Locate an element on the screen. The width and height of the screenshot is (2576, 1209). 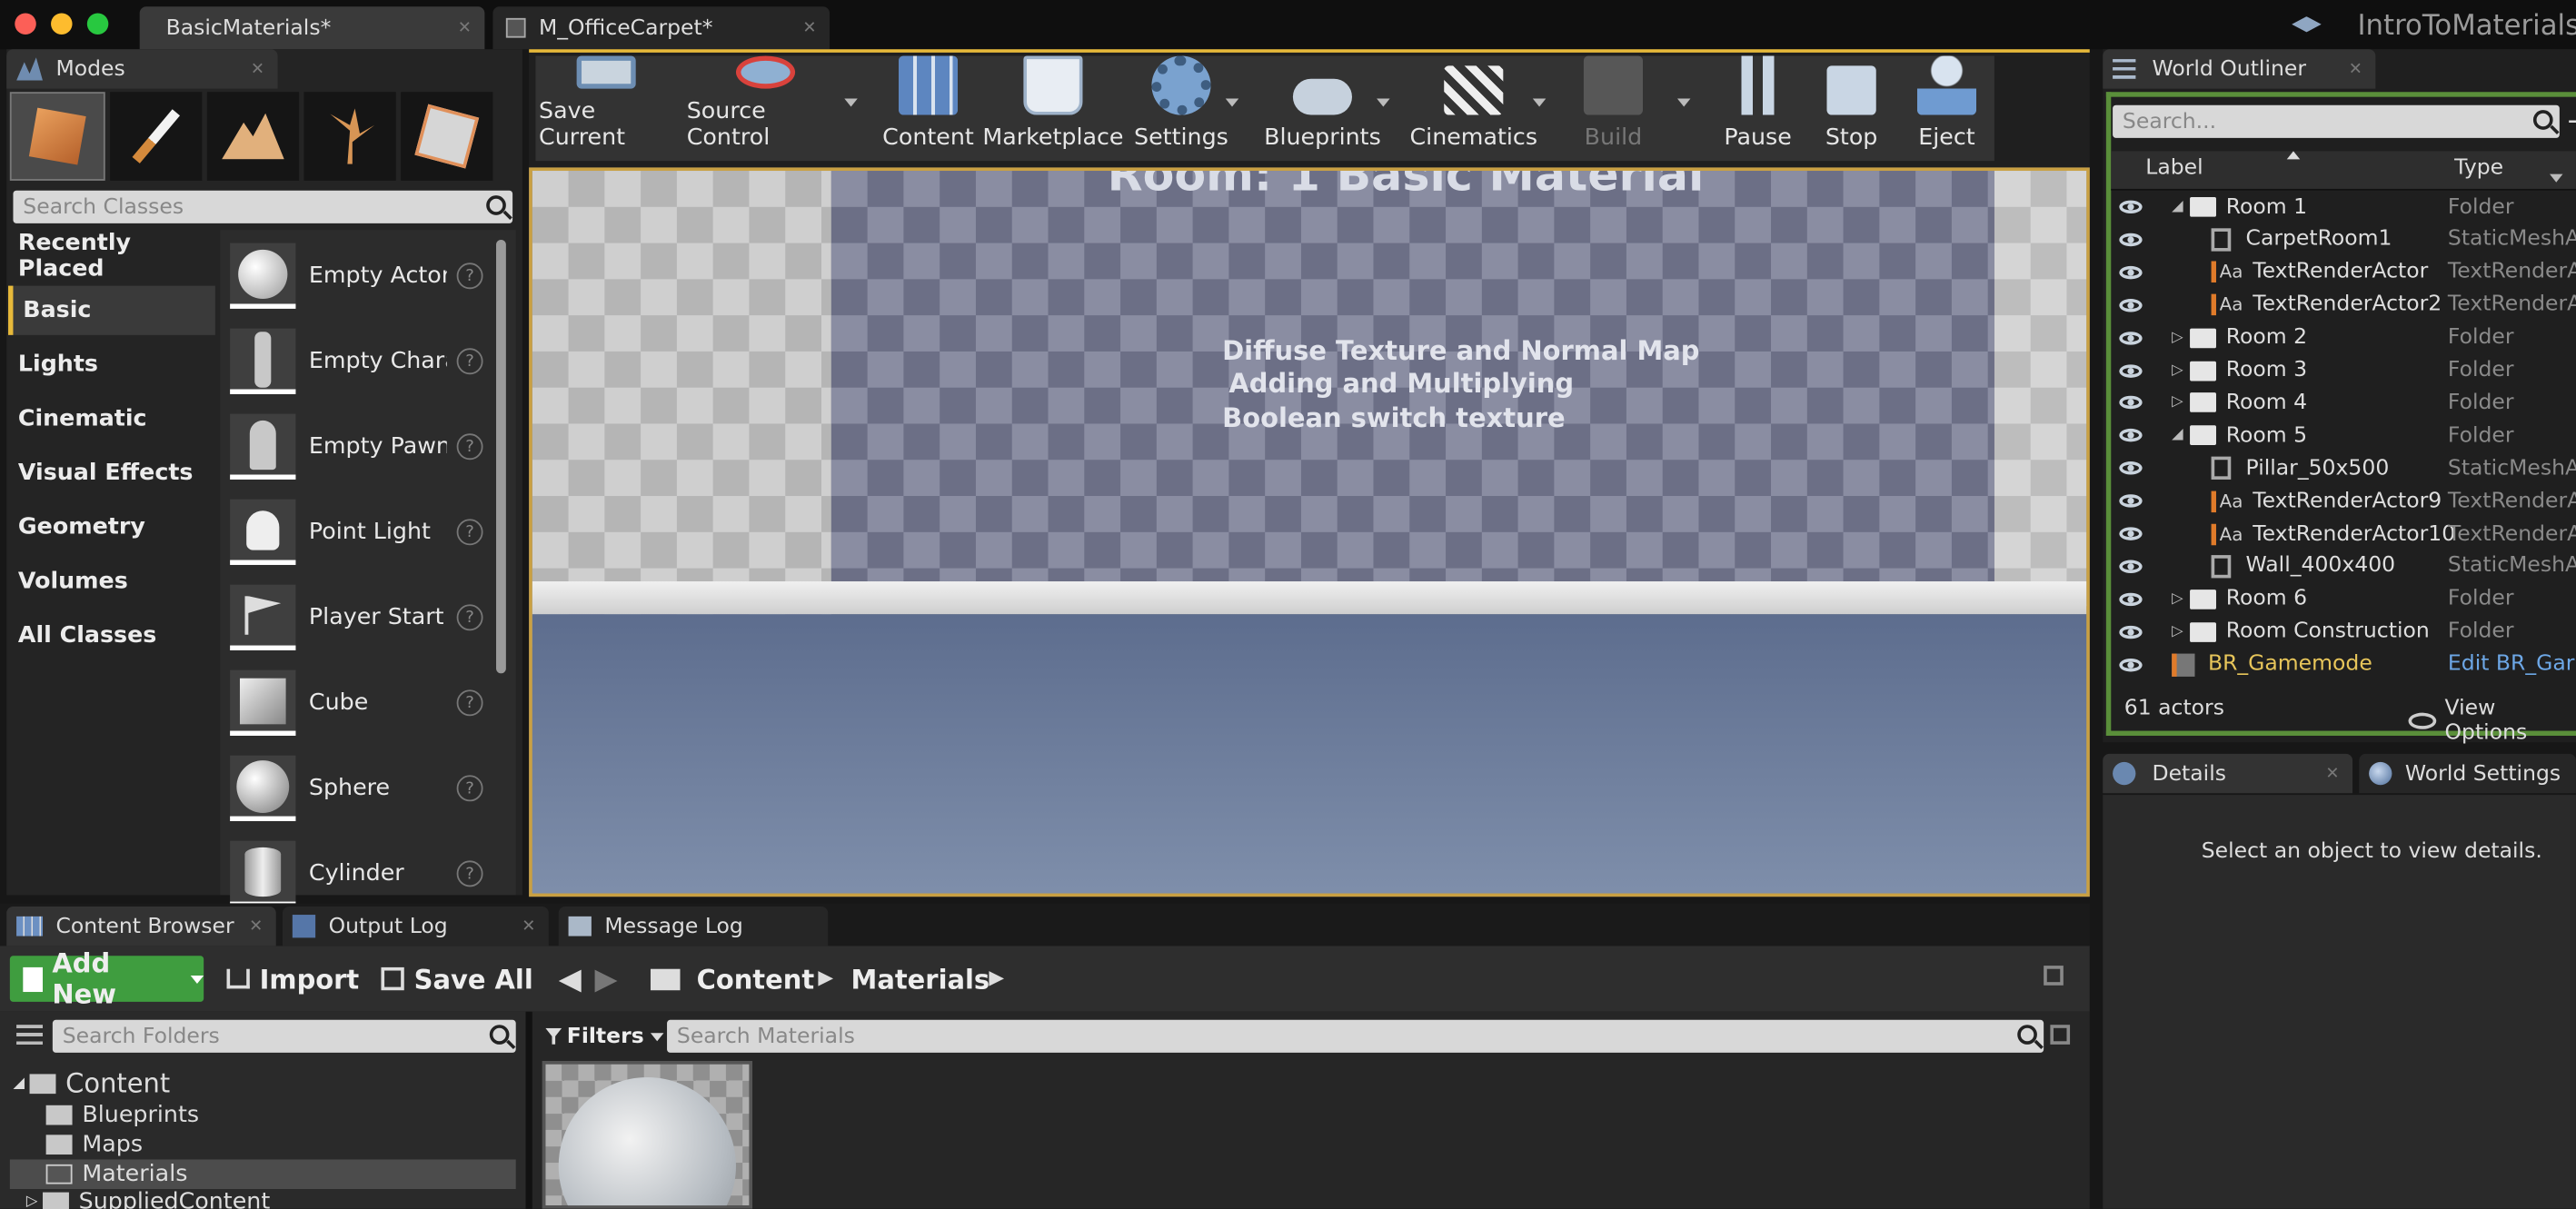
outliner-row: Aa TextRenderActor2 TextRenderA is located at coordinates (2342, 306).